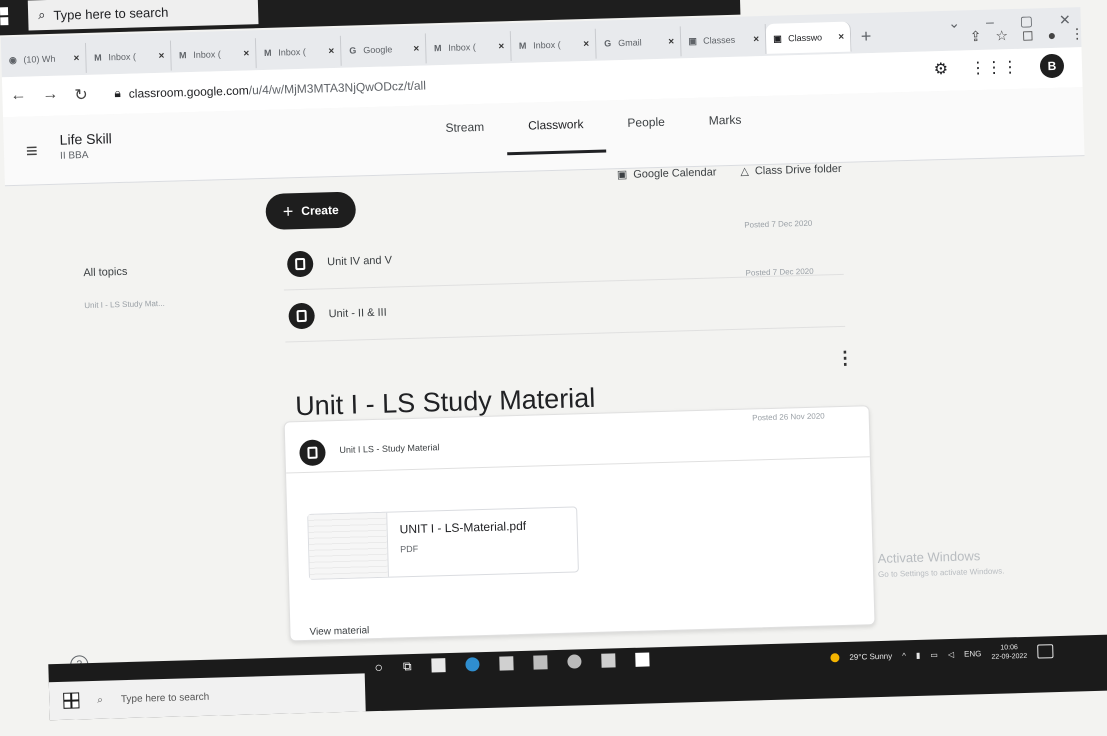 This screenshot has height=736, width=1107. I want to click on apps-grid-icon: ⋮⋮⋮, so click(994, 67).